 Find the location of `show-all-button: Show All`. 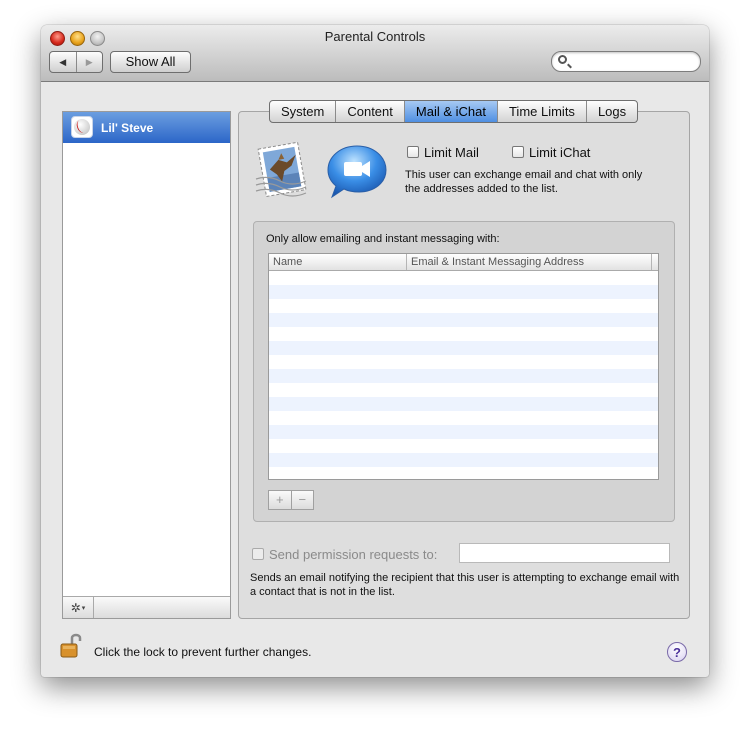

show-all-button: Show All is located at coordinates (150, 62).